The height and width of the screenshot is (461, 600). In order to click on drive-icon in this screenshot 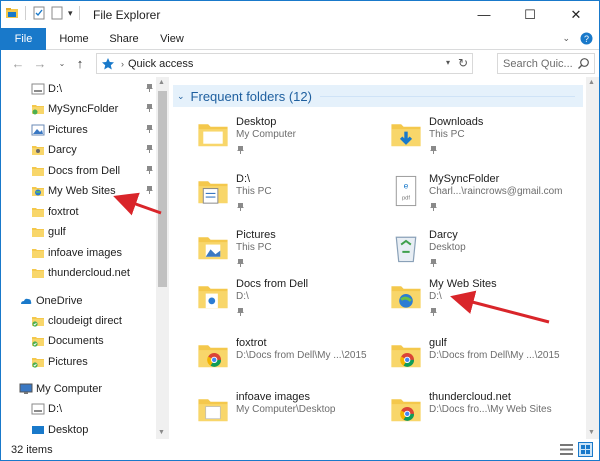, I will do `click(38, 89)`.